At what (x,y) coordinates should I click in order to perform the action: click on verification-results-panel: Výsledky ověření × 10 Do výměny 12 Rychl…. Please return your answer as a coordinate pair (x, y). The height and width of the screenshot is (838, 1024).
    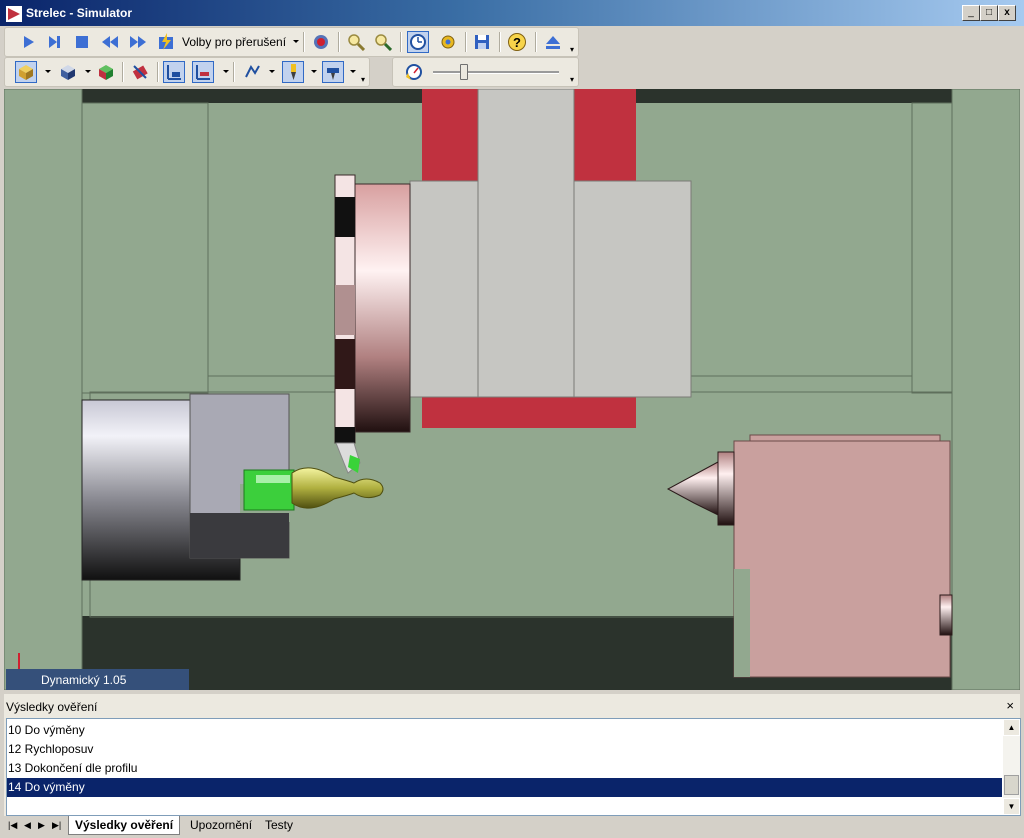
    Looking at the image, I should click on (512, 756).